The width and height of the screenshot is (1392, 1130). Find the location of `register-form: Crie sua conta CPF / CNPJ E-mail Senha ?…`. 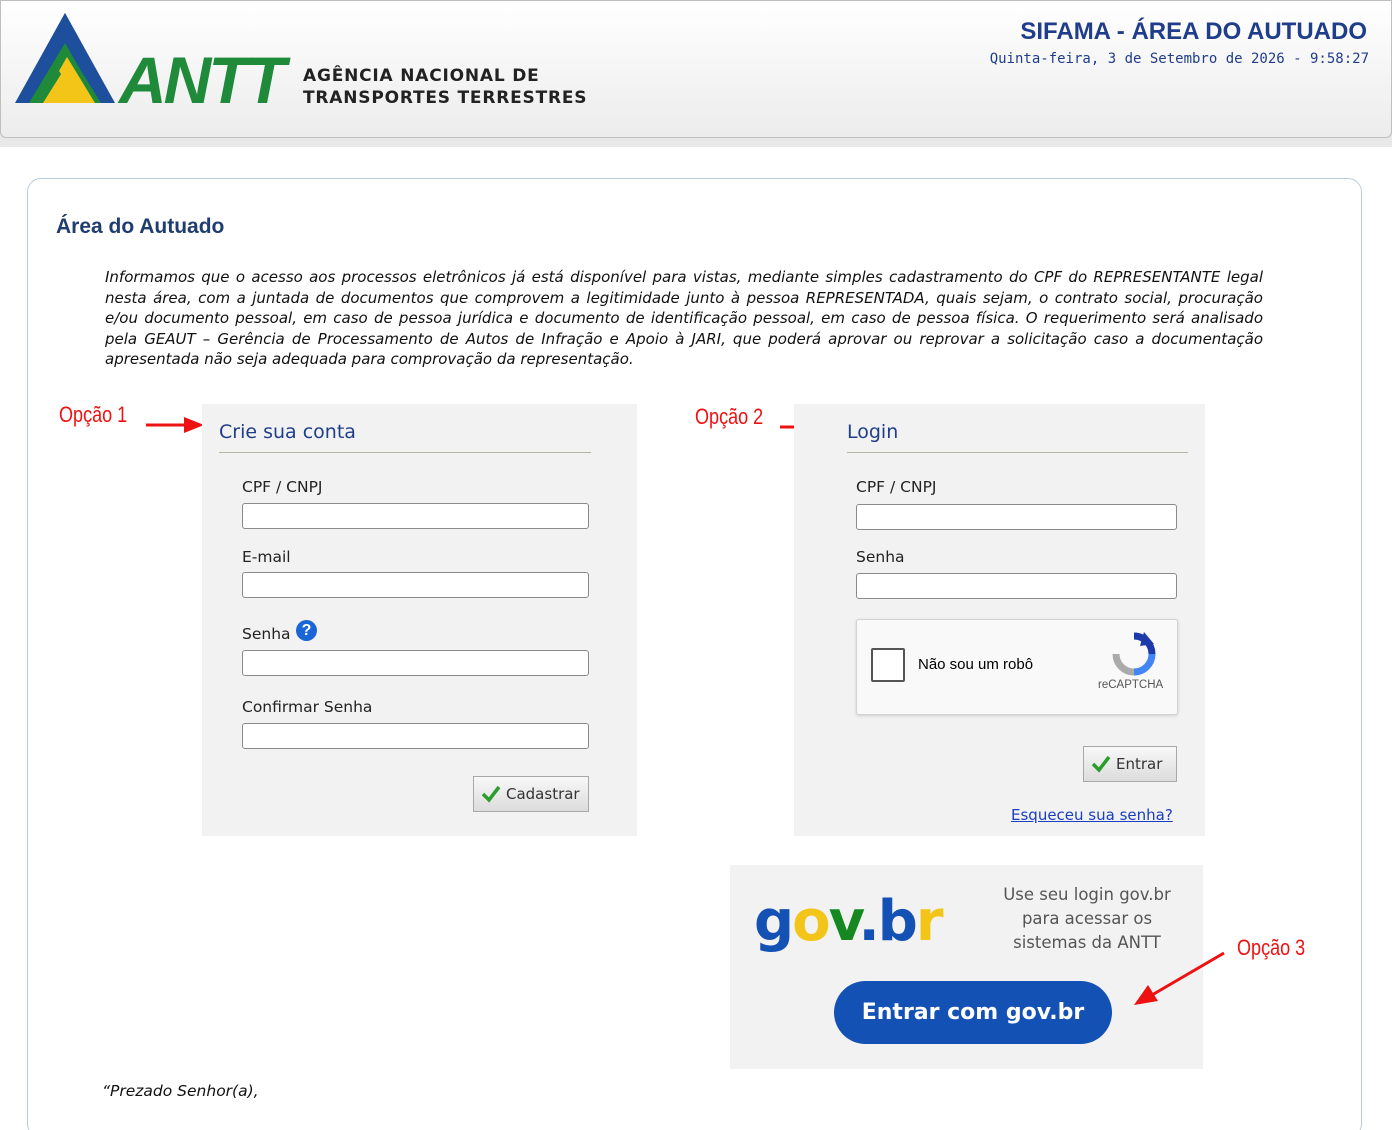

register-form: Crie sua conta CPF / CNPJ E-mail Senha ?… is located at coordinates (419, 620).